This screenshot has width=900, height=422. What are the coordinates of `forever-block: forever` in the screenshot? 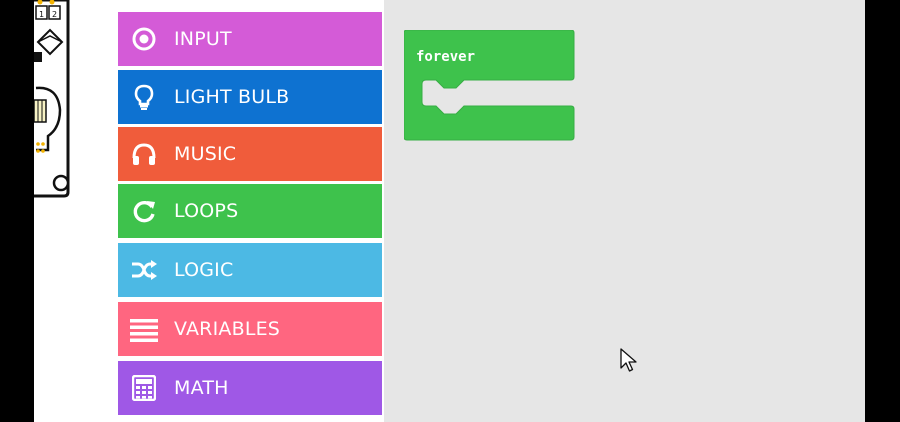 It's located at (489, 87).